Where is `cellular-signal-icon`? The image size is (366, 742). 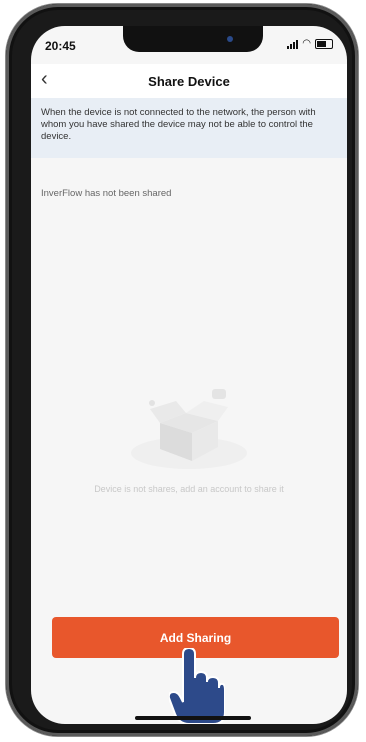
cellular-signal-icon is located at coordinates (293, 44).